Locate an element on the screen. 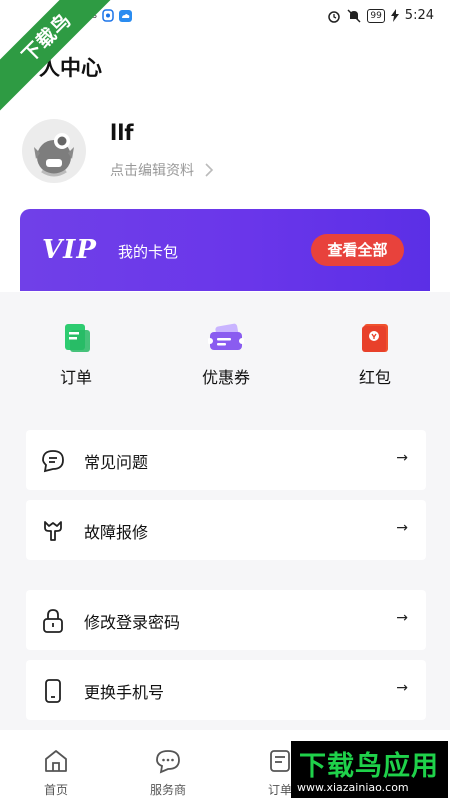 This screenshot has width=450, height=800. menu-item-faq: 常见问题 → is located at coordinates (226, 460).